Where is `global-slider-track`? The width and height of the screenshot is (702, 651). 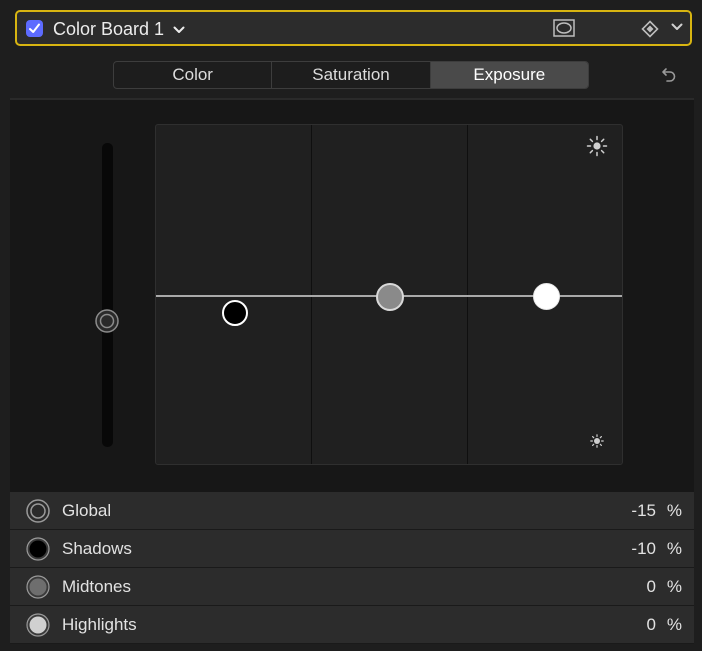
global-slider-track is located at coordinates (107, 295).